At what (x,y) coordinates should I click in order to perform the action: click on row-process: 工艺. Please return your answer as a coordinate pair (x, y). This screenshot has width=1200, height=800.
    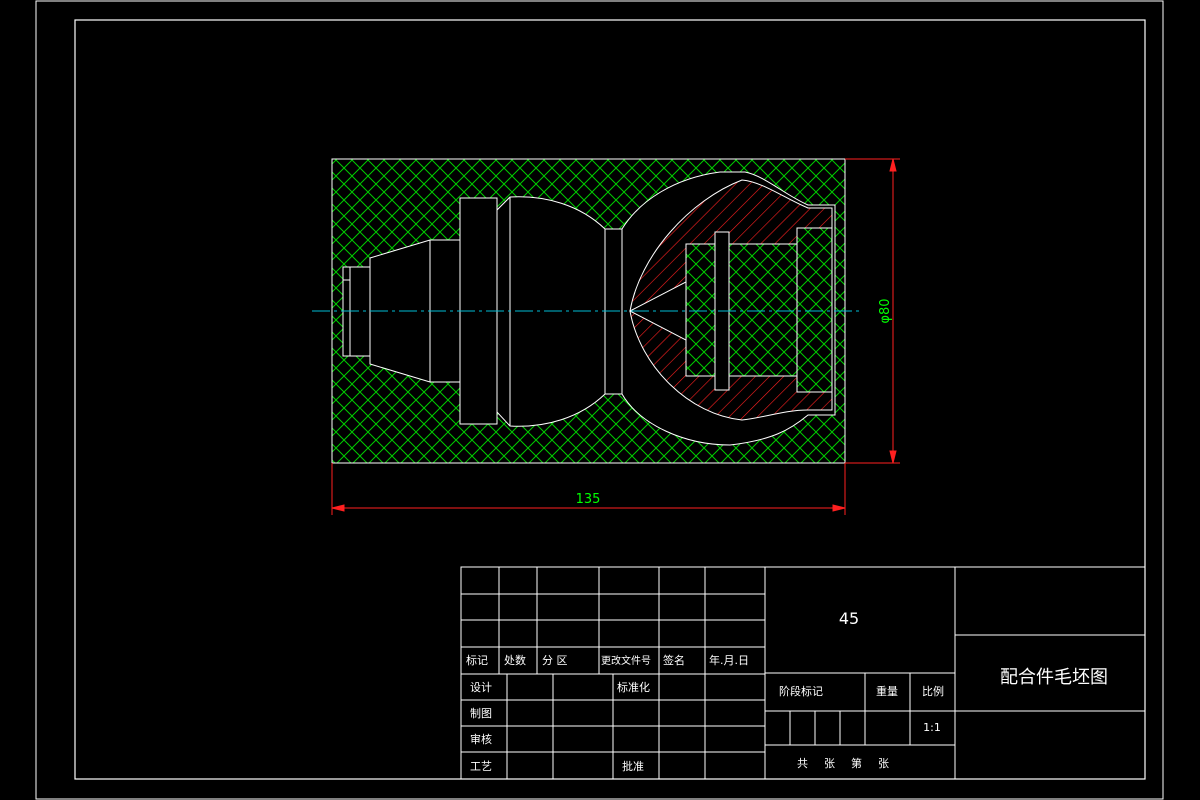
    Looking at the image, I should click on (481, 766).